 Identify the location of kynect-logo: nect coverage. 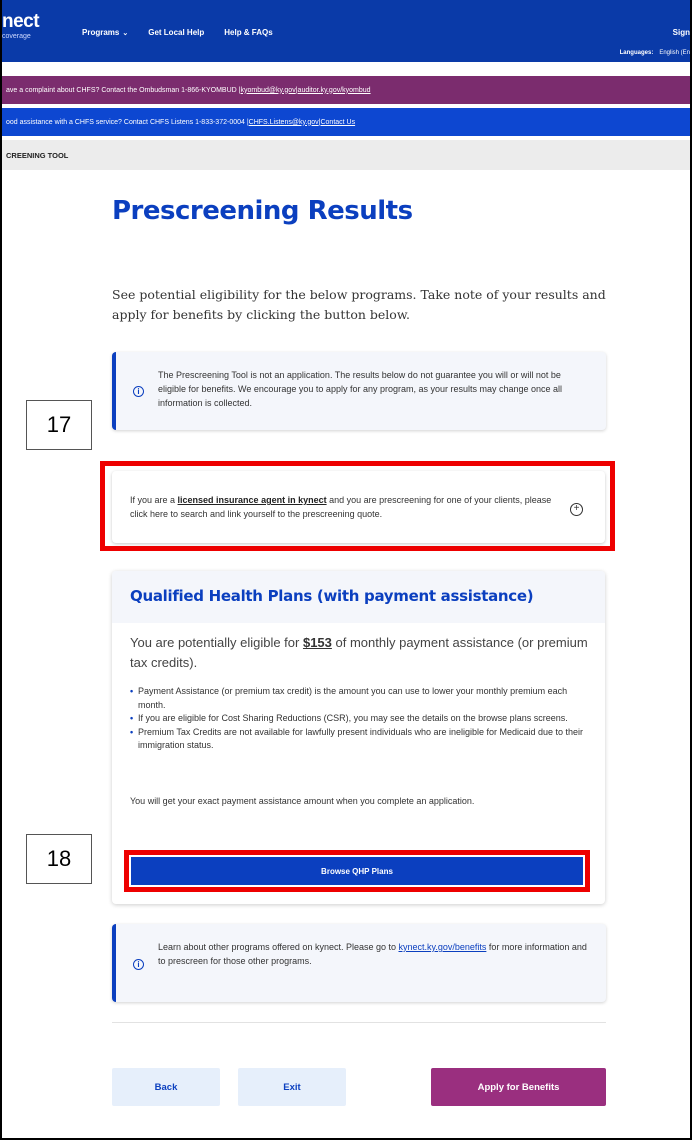
(21, 26).